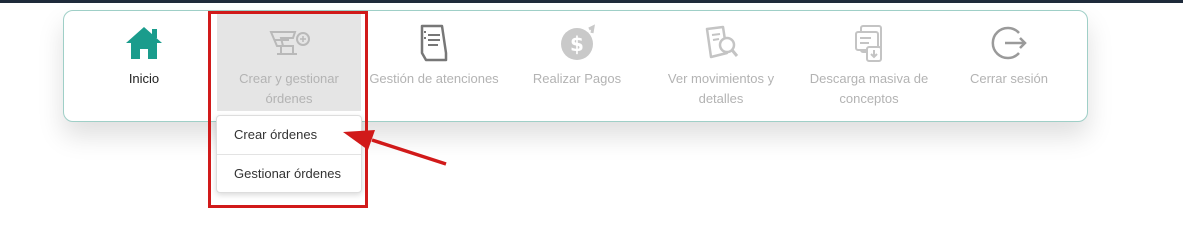  What do you see at coordinates (721, 43) in the screenshot?
I see `movements-icon` at bounding box center [721, 43].